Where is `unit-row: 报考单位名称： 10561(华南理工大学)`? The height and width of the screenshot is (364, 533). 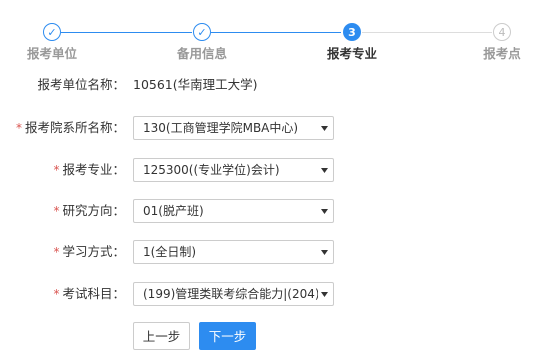
unit-row: 报考单位名称： 10561(华南理工大学) is located at coordinates (266, 85).